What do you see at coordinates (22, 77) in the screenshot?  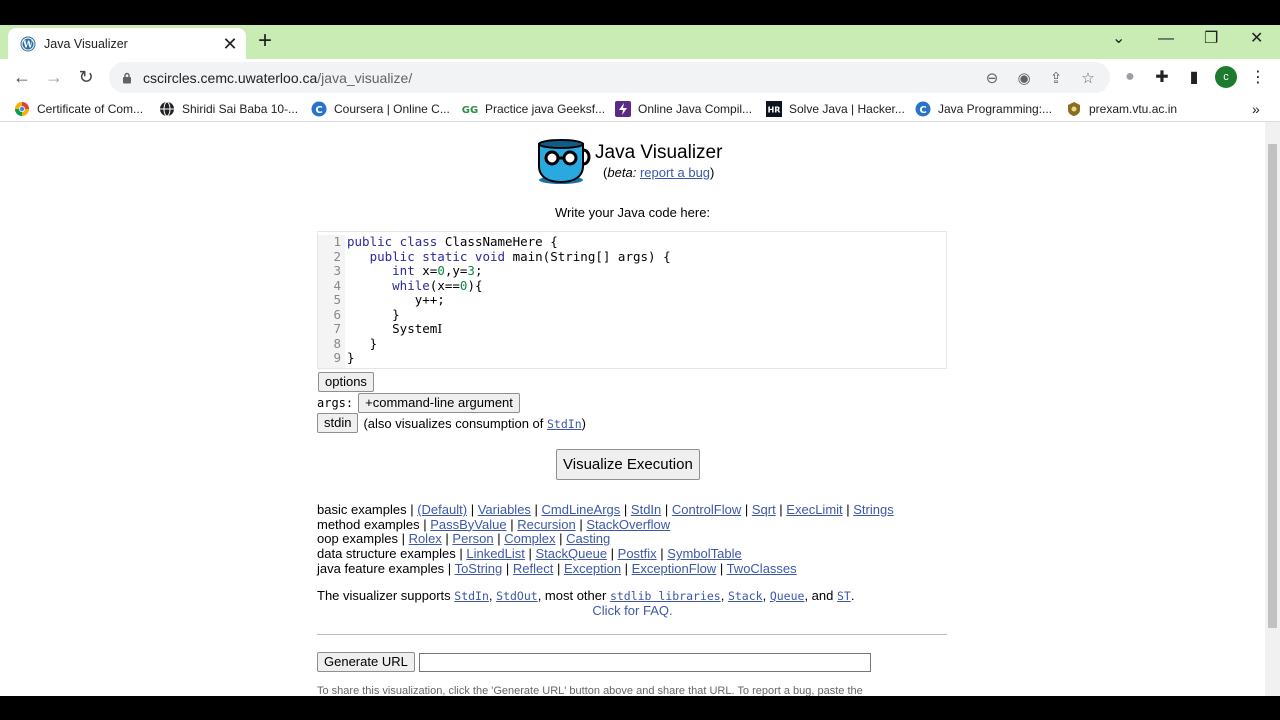 I see `back-icon: ←` at bounding box center [22, 77].